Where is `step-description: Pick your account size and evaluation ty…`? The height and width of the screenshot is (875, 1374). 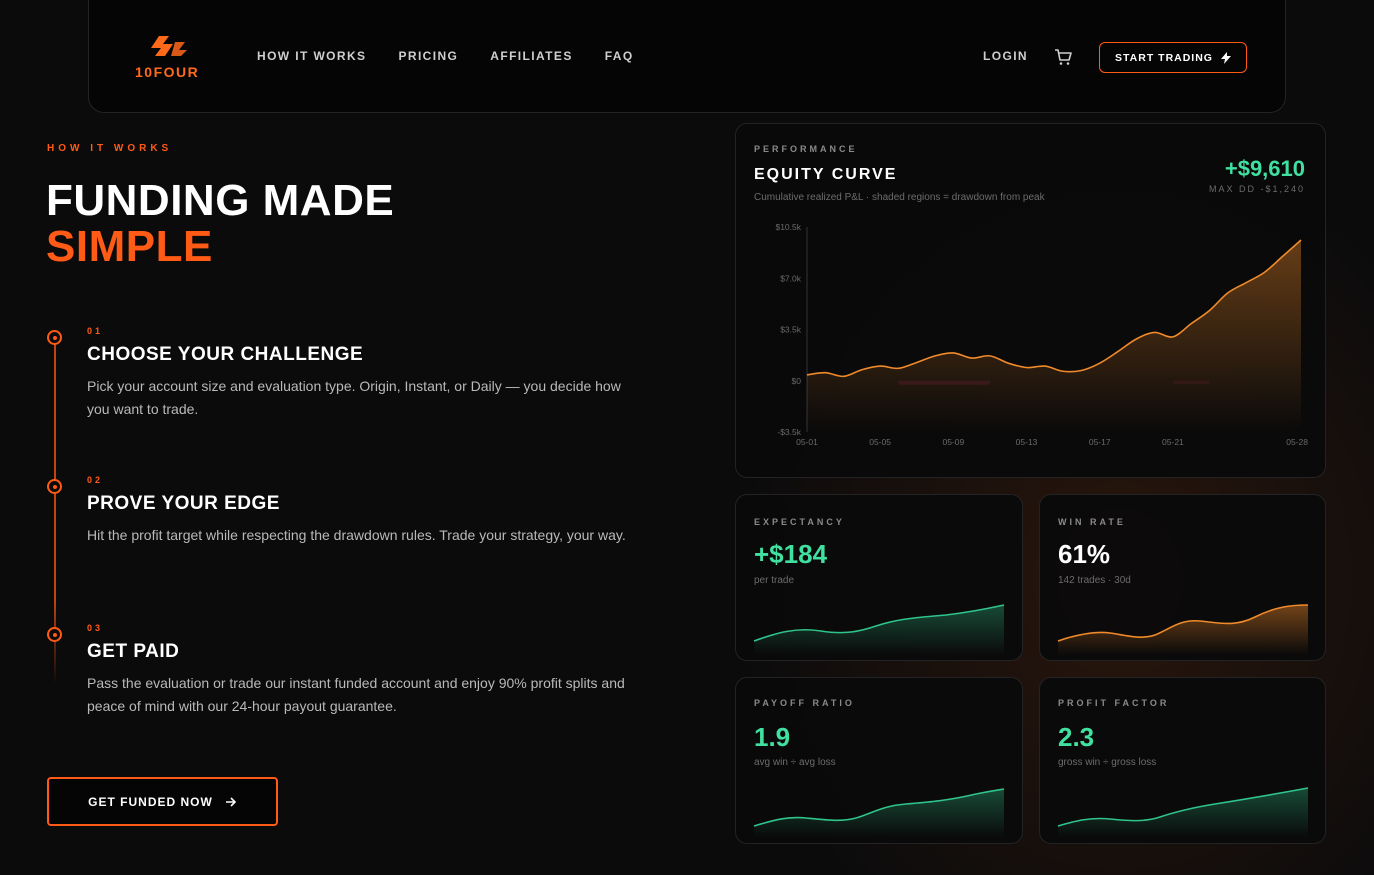 step-description: Pick your account size and evaluation ty… is located at coordinates (354, 397).